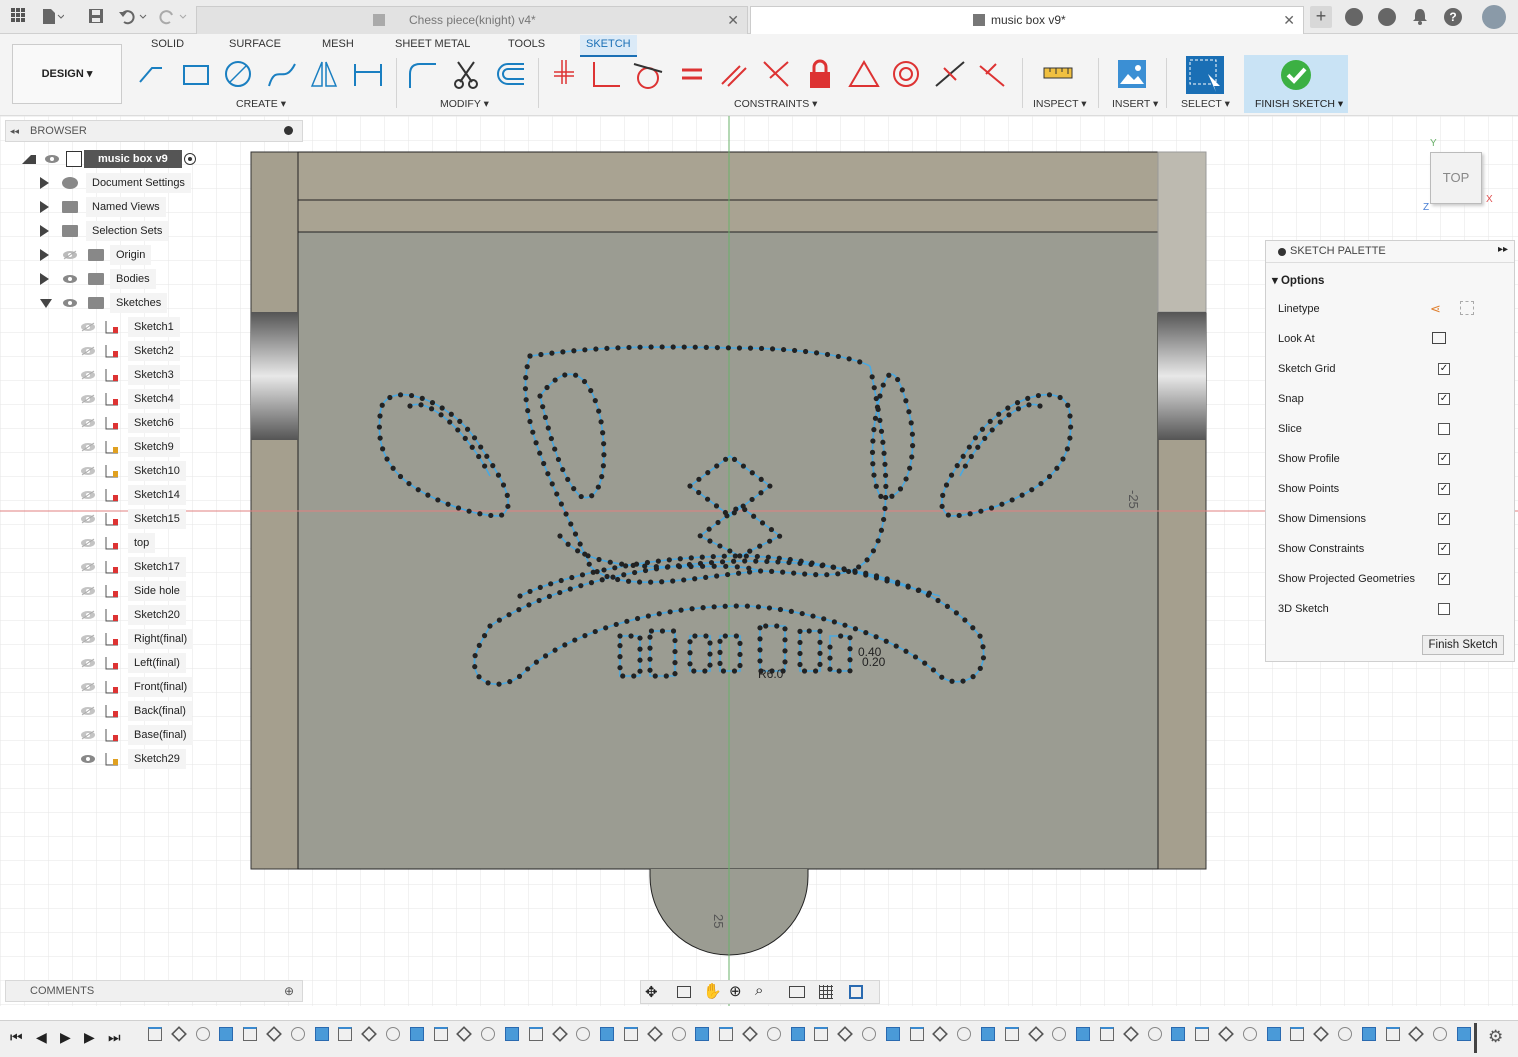 This screenshot has height=1057, width=1518. I want to click on browser-item-document-settings: Document Settings, so click(136, 183).